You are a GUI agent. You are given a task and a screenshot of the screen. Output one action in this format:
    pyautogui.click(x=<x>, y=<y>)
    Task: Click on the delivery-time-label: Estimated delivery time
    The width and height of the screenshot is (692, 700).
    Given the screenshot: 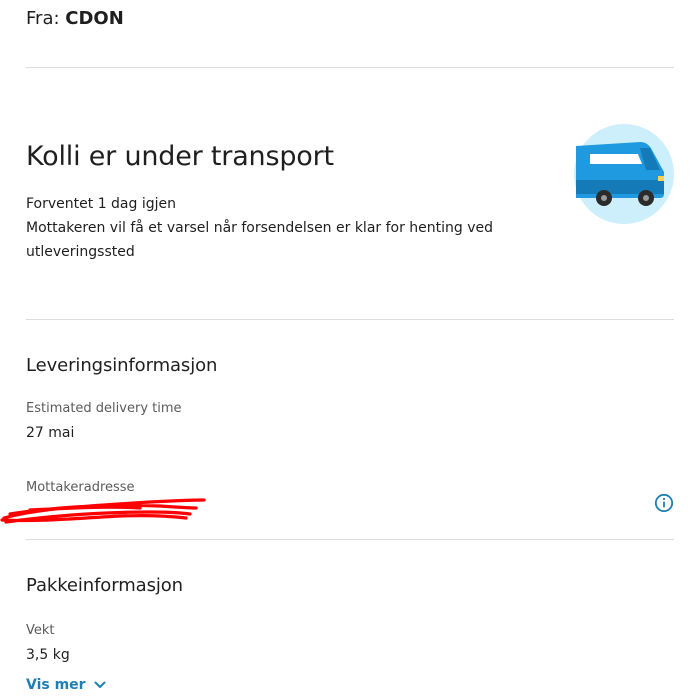 What is the action you would take?
    pyautogui.click(x=104, y=408)
    